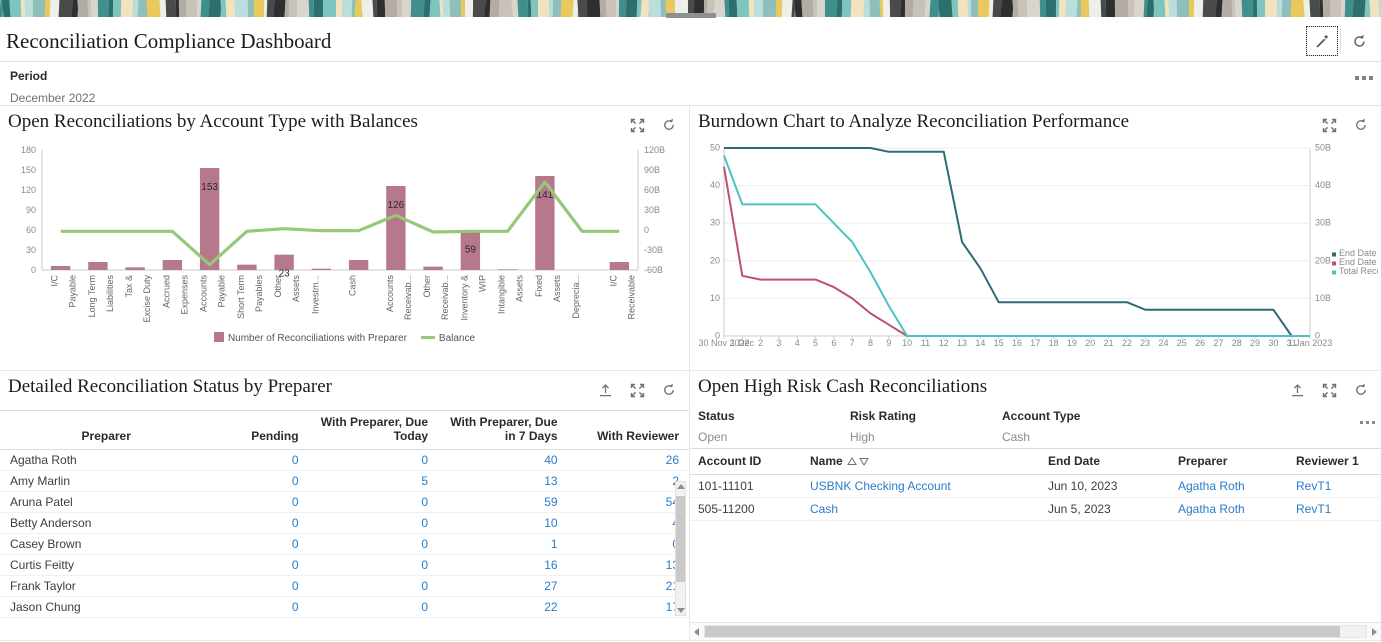 The width and height of the screenshot is (1381, 642). I want to click on cell-with-reviewer: 13, so click(628, 565).